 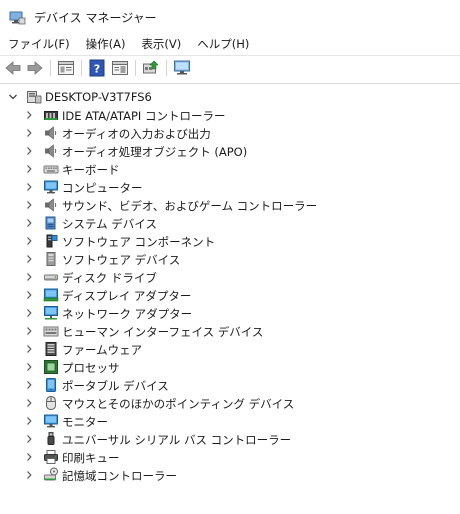 What do you see at coordinates (51, 295) in the screenshot?
I see `display-adapter-icon` at bounding box center [51, 295].